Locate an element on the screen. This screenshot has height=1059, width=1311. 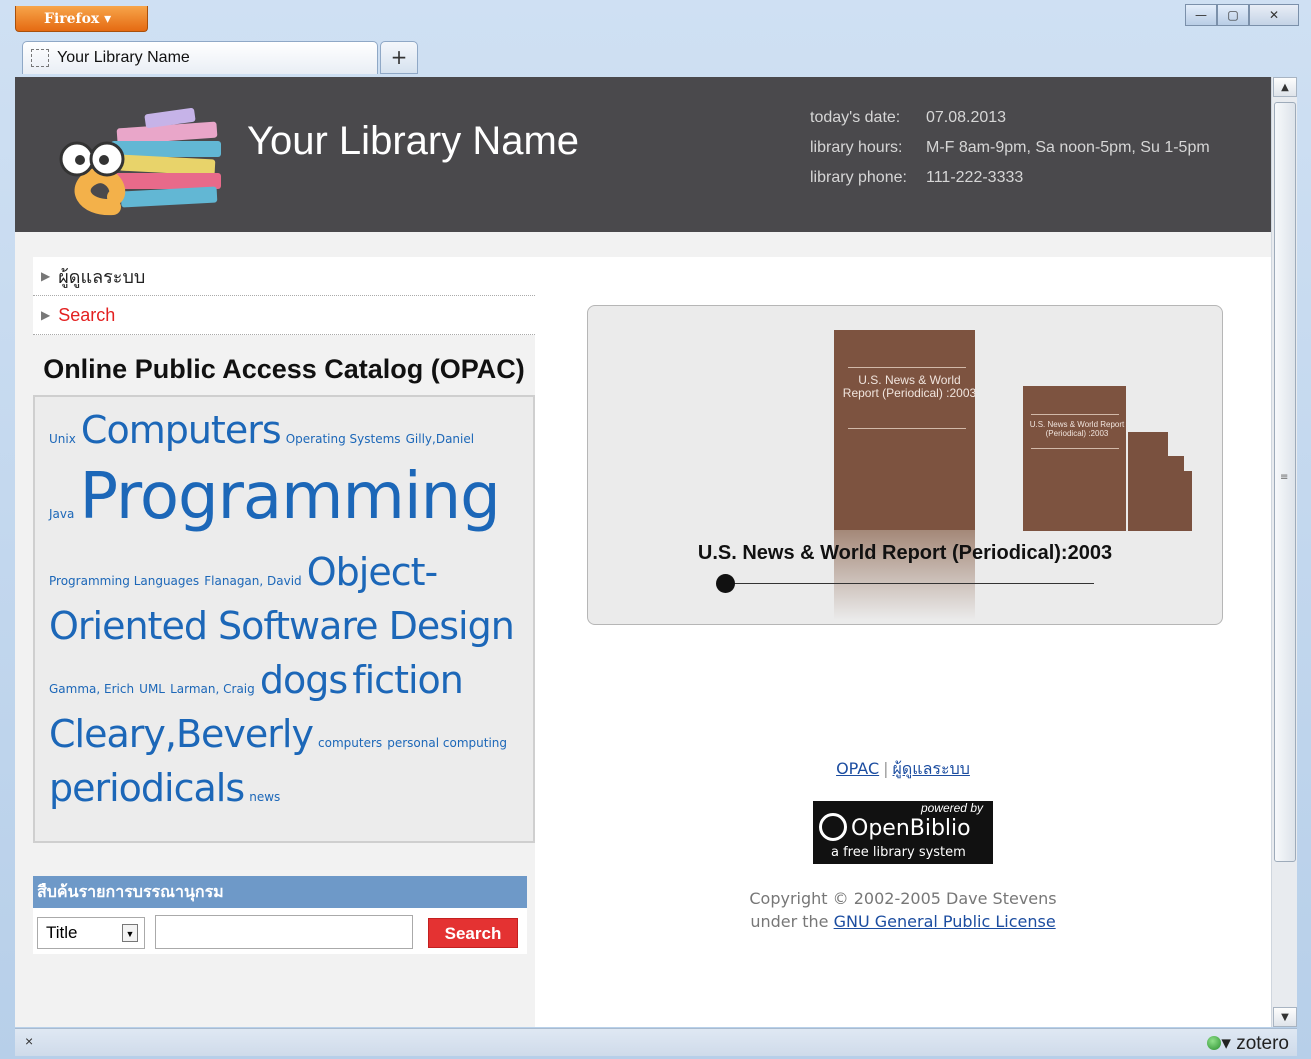
tag-link: Programming Languages is located at coordinates (124, 581).